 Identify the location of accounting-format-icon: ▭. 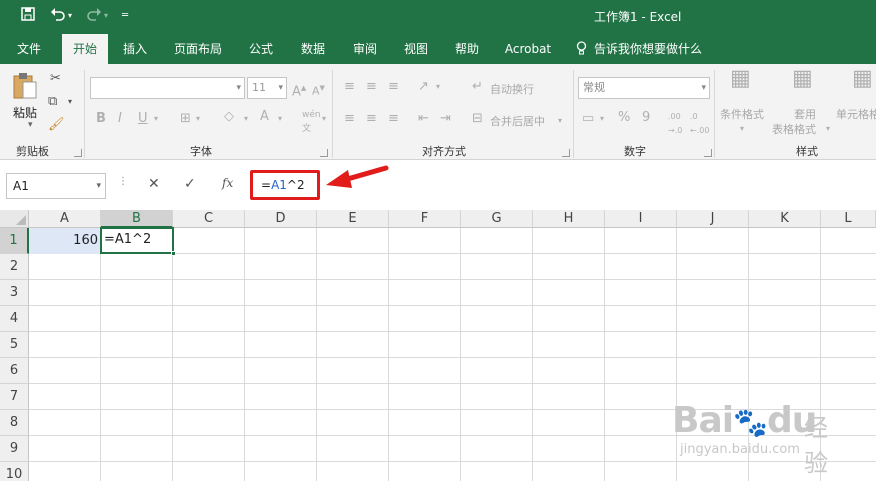
(588, 119).